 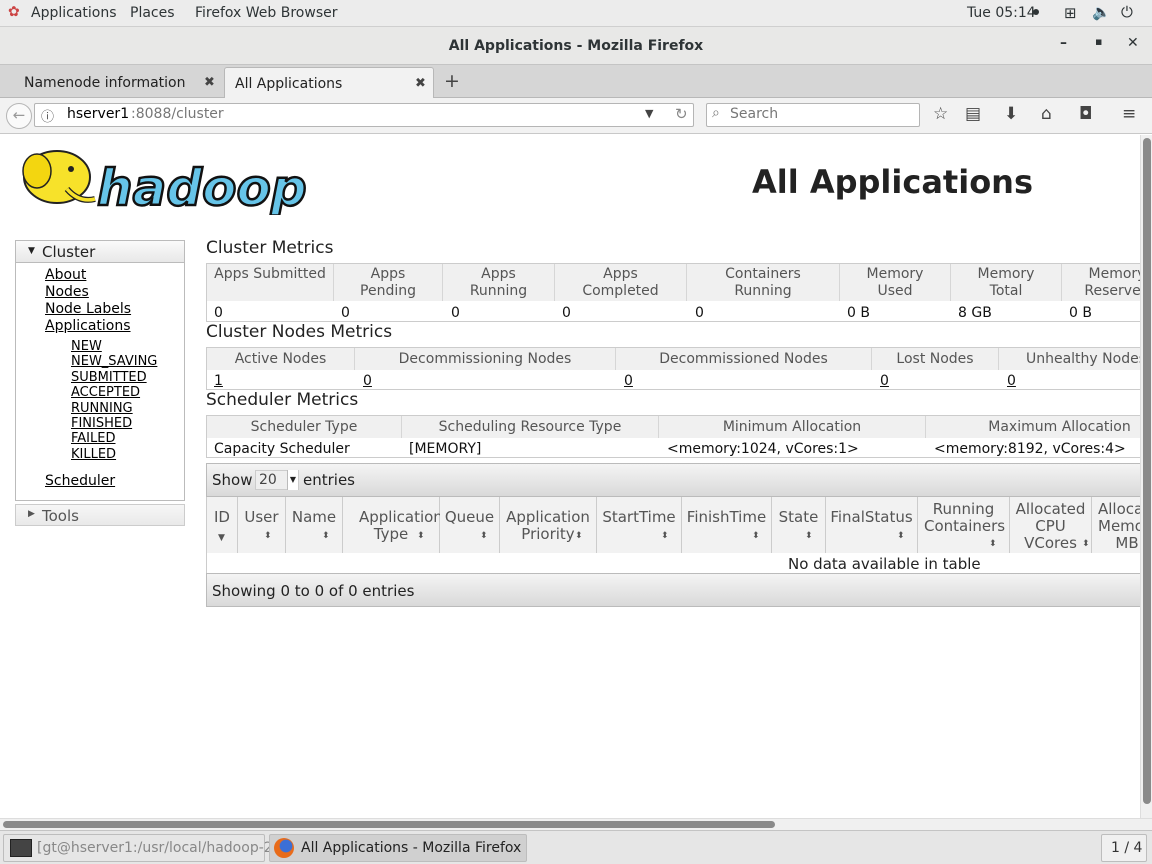 I want to click on workspace-switcher: 1 / 4, so click(x=1124, y=848).